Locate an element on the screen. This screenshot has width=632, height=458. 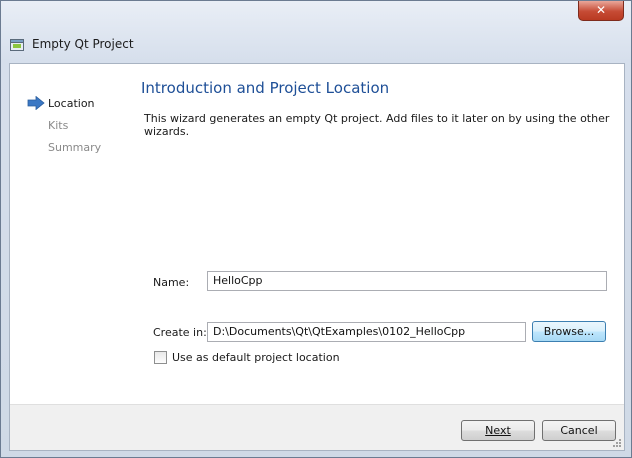
sidebar-item-location: Location is located at coordinates (71, 103).